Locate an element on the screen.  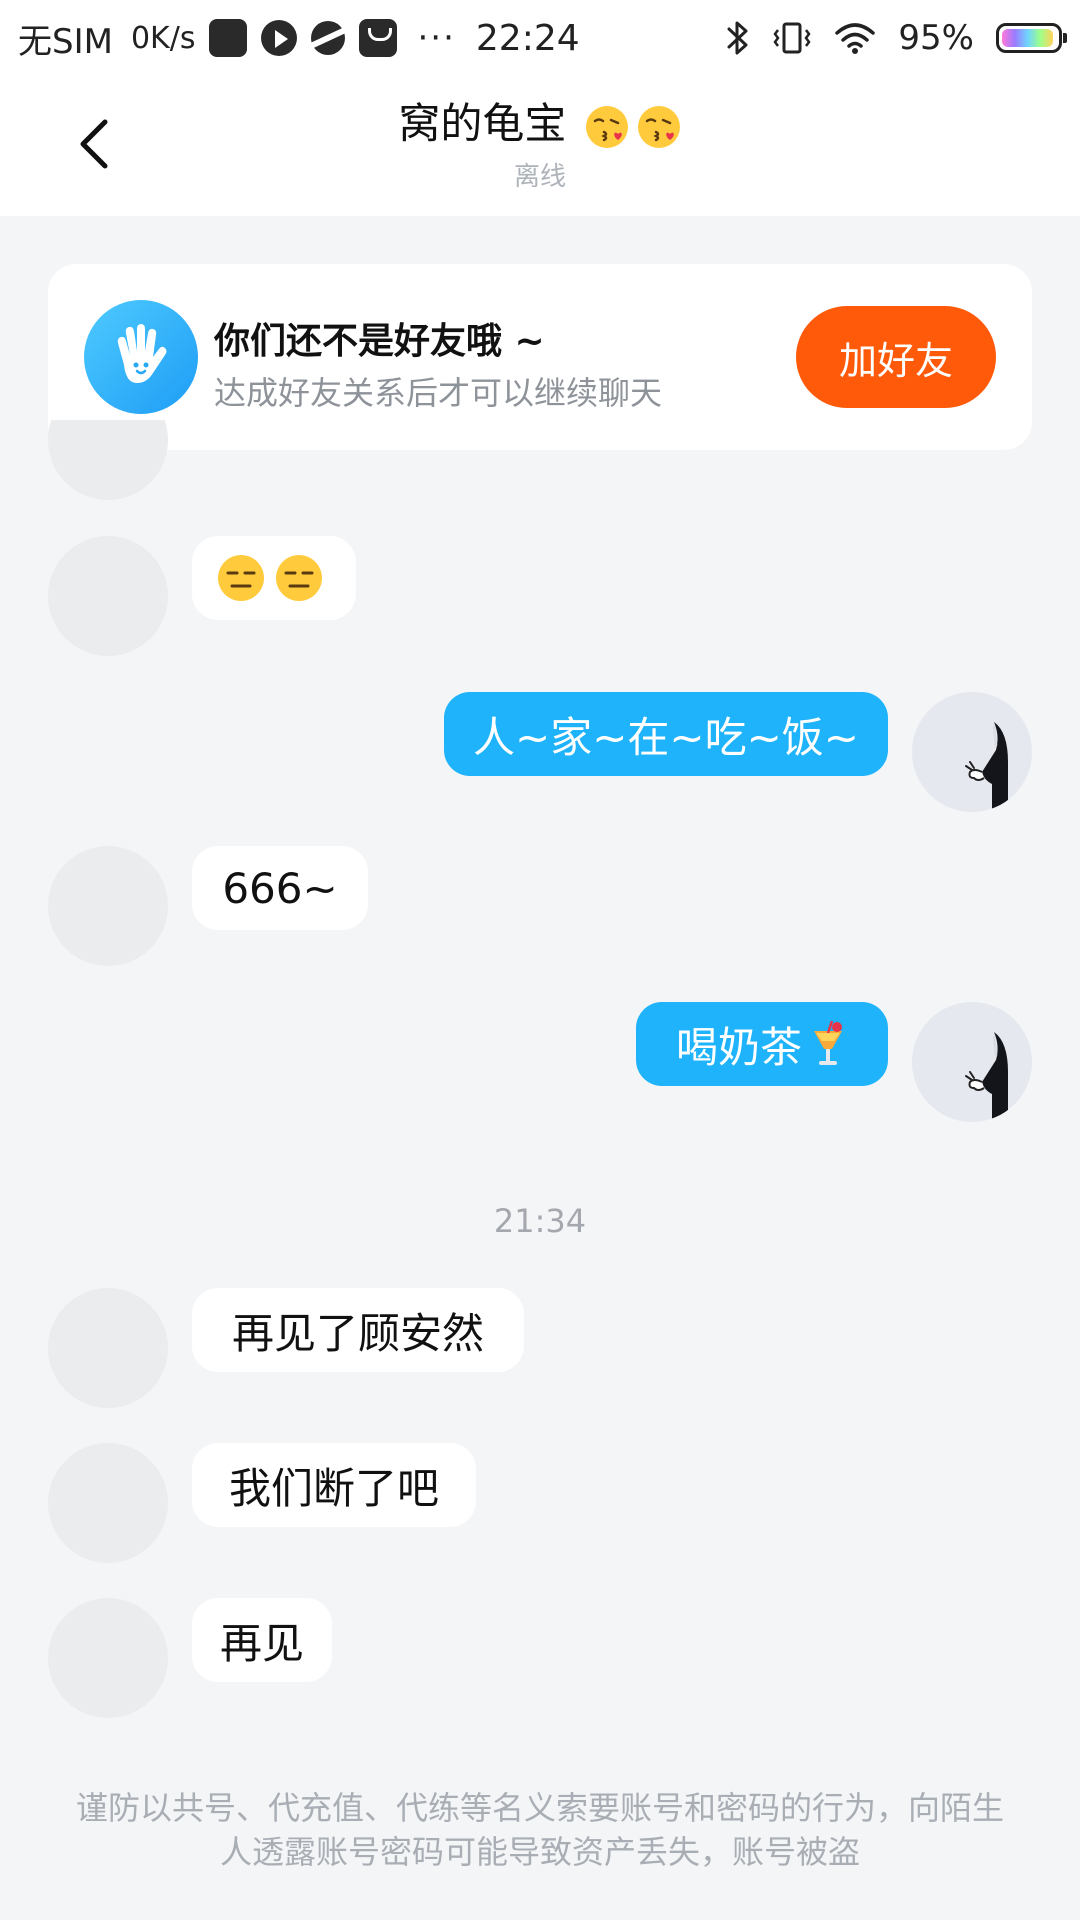
chat-title: 窝的龟宝 is located at coordinates (540, 124).